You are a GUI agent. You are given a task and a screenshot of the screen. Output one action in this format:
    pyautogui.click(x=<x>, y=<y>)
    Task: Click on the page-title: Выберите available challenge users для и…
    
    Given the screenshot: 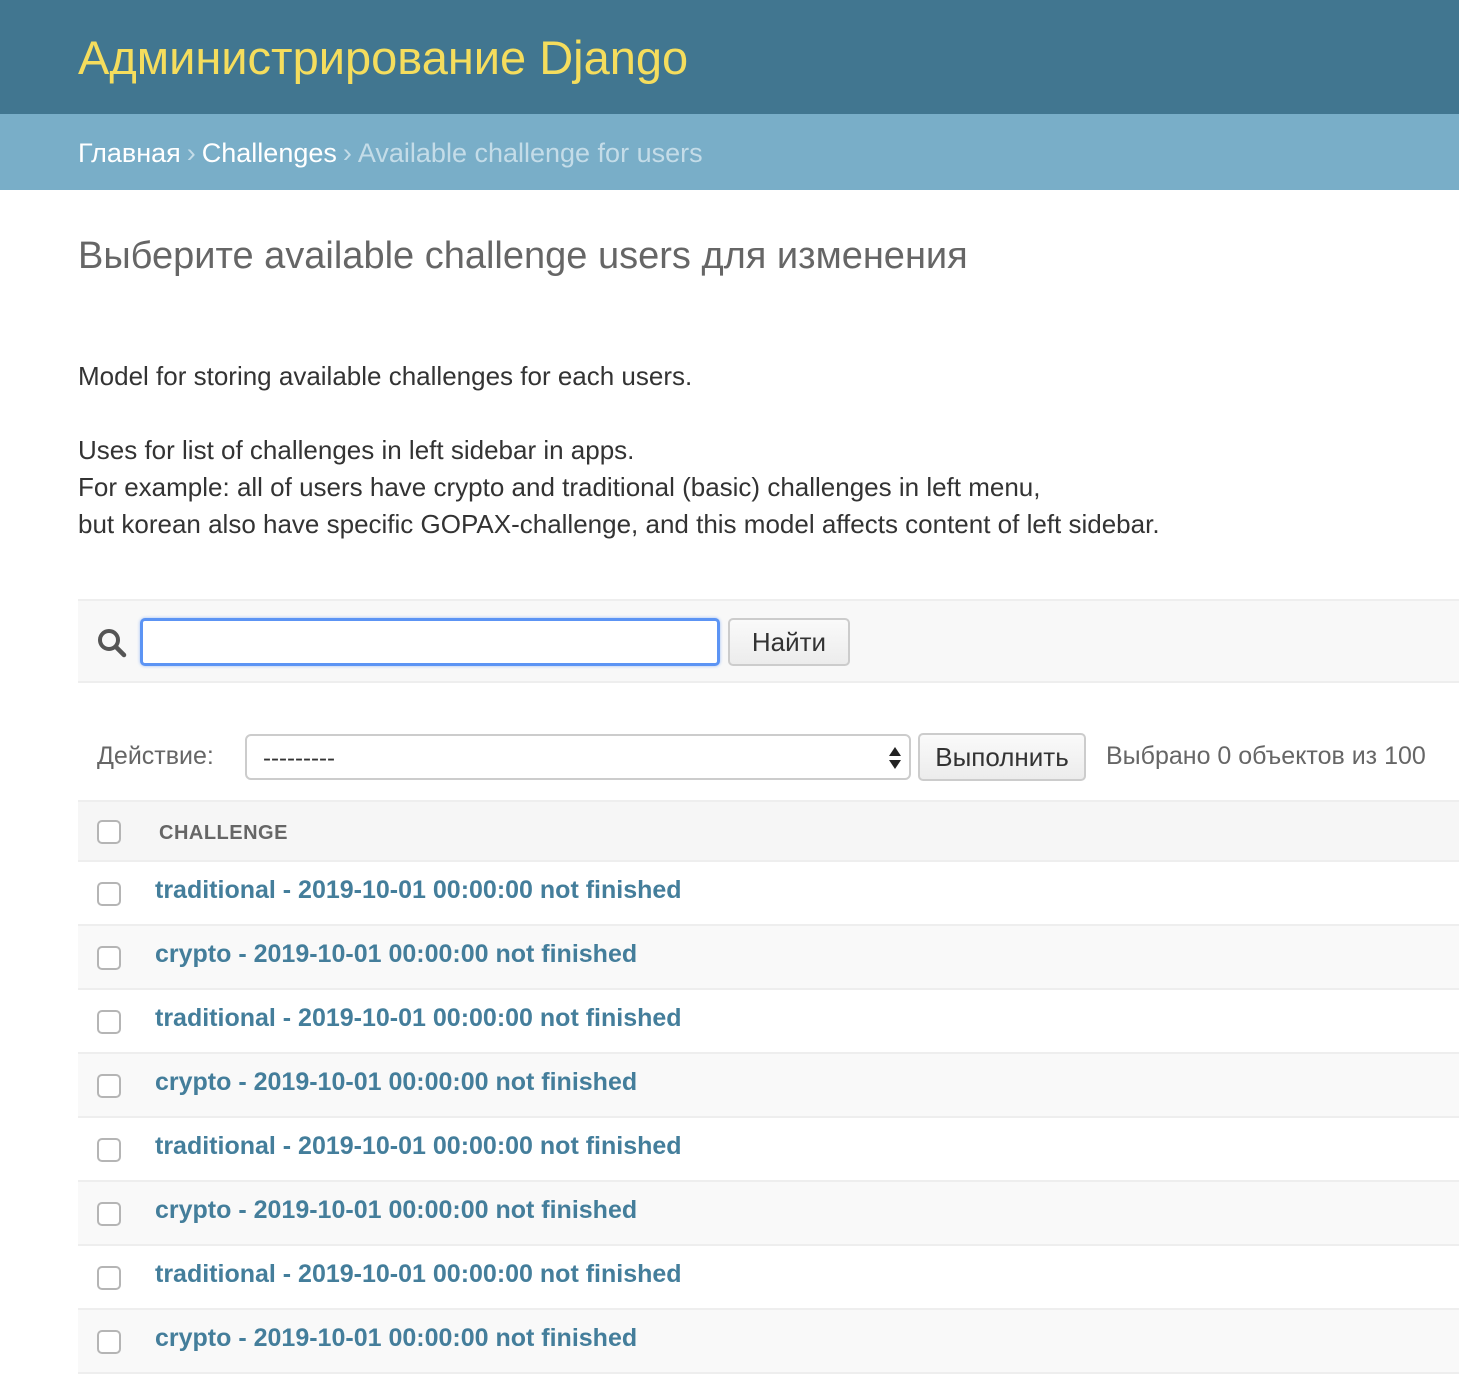 What is the action you would take?
    pyautogui.click(x=523, y=256)
    